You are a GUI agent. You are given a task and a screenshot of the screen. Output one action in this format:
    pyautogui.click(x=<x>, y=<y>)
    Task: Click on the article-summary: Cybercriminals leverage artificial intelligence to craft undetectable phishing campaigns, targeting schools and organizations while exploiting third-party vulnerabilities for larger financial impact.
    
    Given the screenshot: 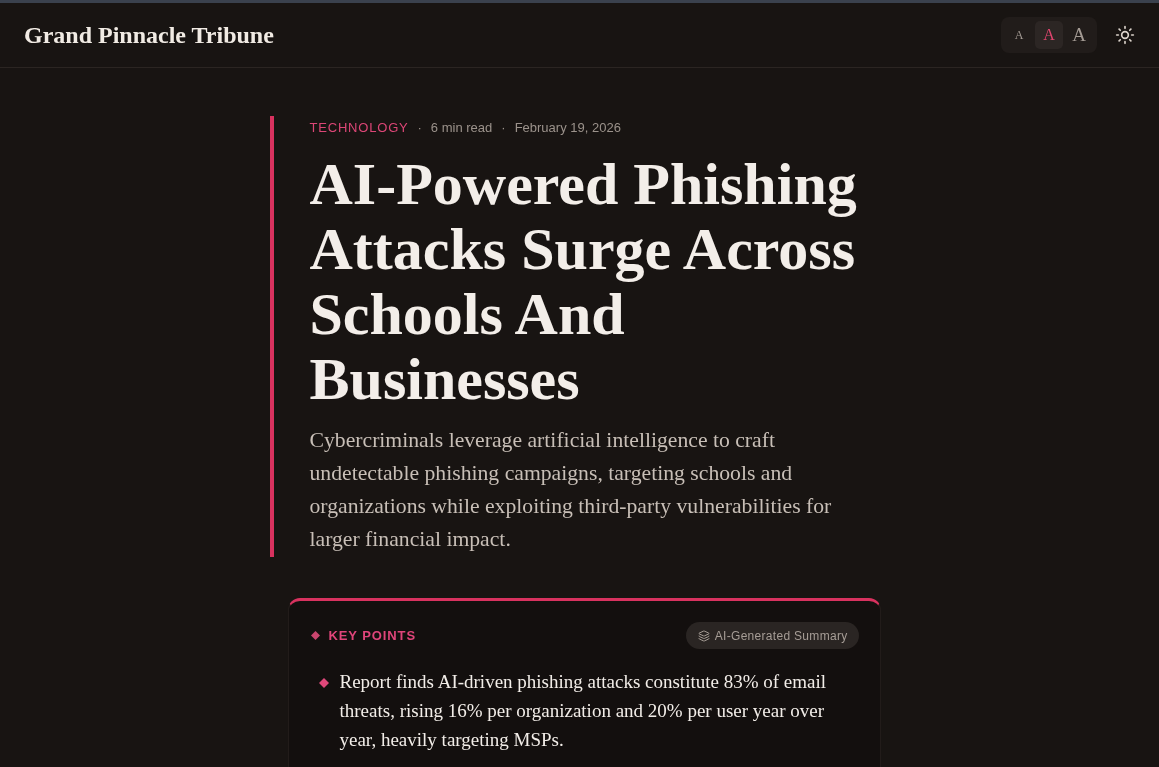 What is the action you would take?
    pyautogui.click(x=571, y=490)
    